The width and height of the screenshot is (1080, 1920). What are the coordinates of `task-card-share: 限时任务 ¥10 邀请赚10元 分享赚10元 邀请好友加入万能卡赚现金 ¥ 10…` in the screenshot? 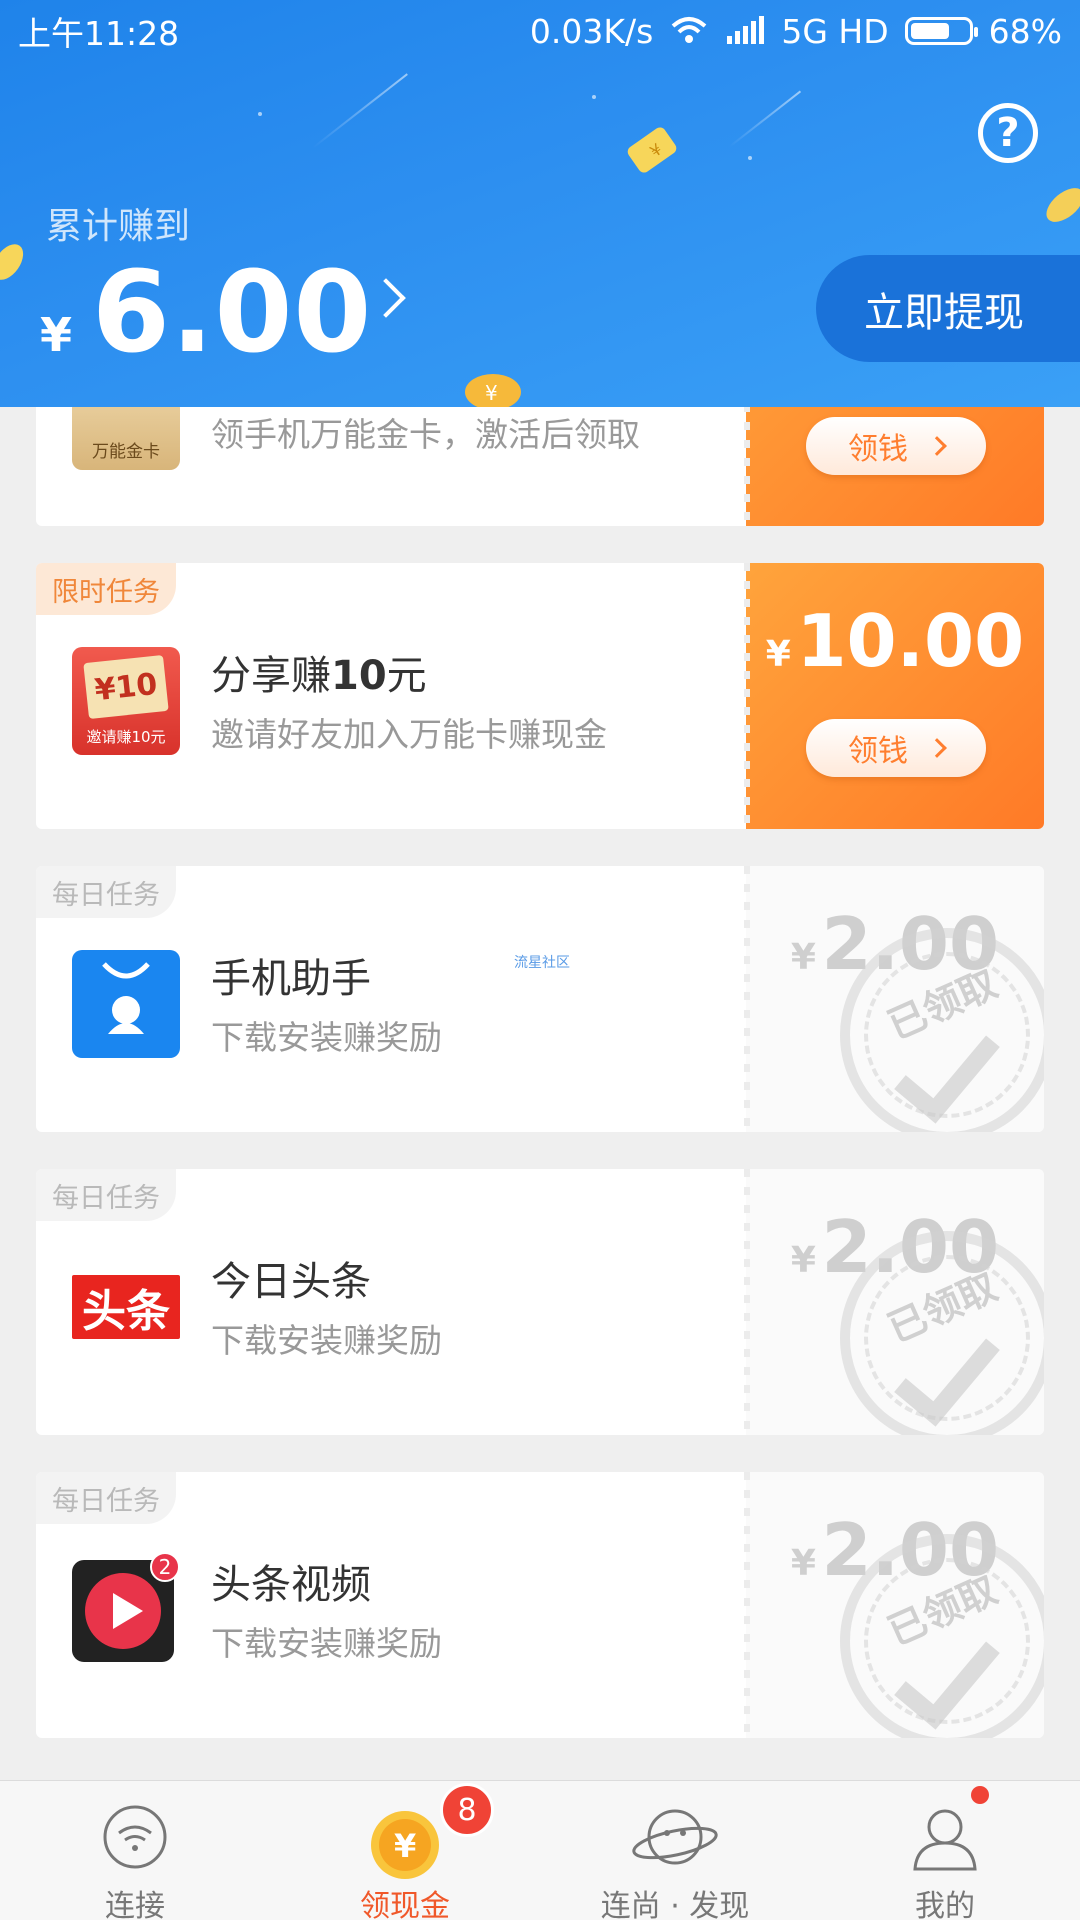 It's located at (540, 696).